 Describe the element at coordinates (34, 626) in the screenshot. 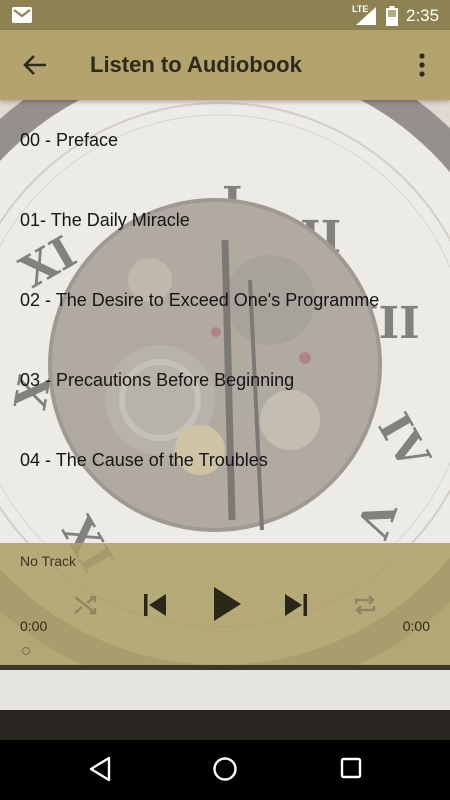

I see `elapsed-time: 0:00` at that location.